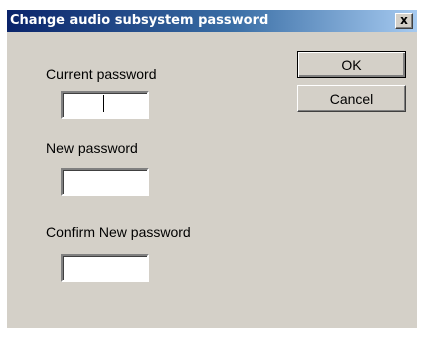  I want to click on current-password-wrapper, so click(105, 105).